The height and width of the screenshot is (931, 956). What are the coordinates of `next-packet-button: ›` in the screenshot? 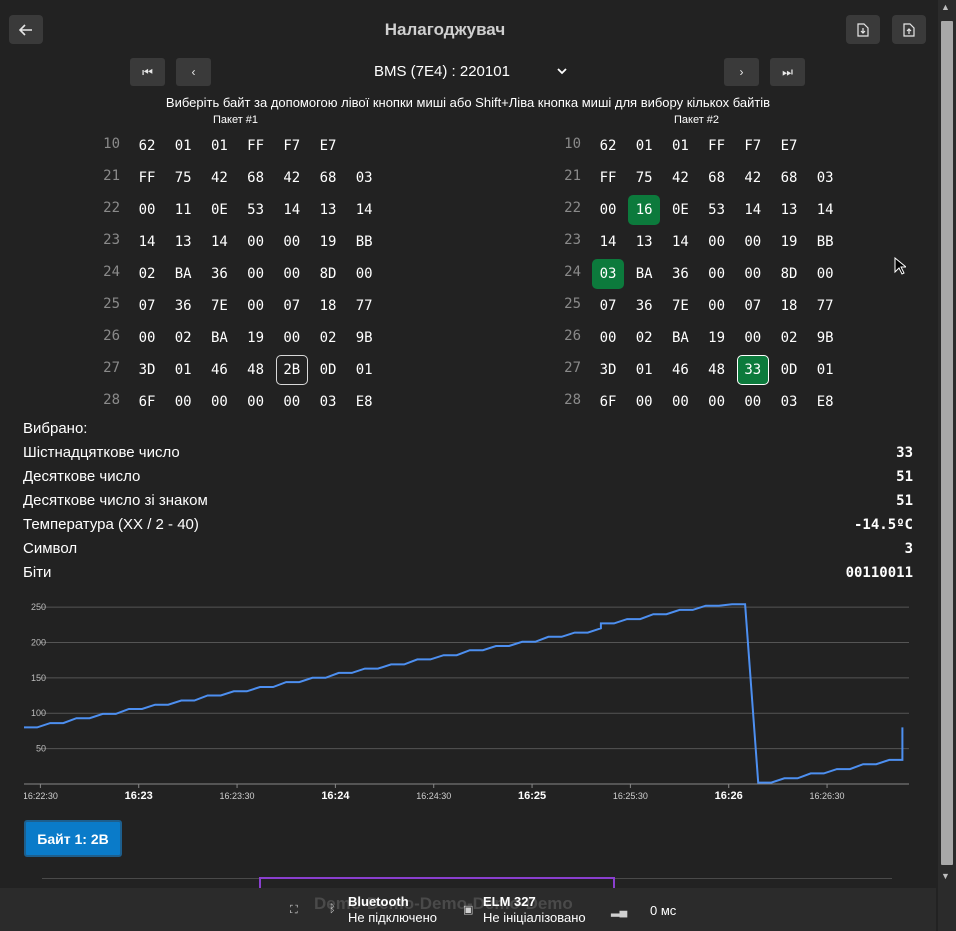 It's located at (741, 72).